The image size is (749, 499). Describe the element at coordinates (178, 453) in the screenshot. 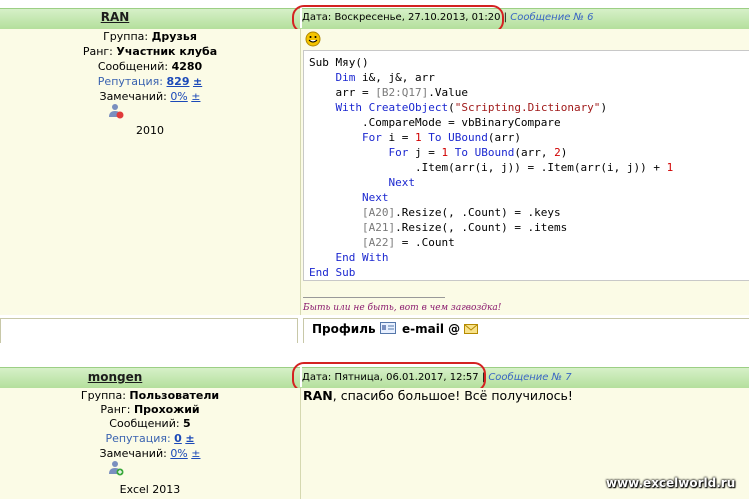

I see `post2-remarks-value-link: 0%` at that location.